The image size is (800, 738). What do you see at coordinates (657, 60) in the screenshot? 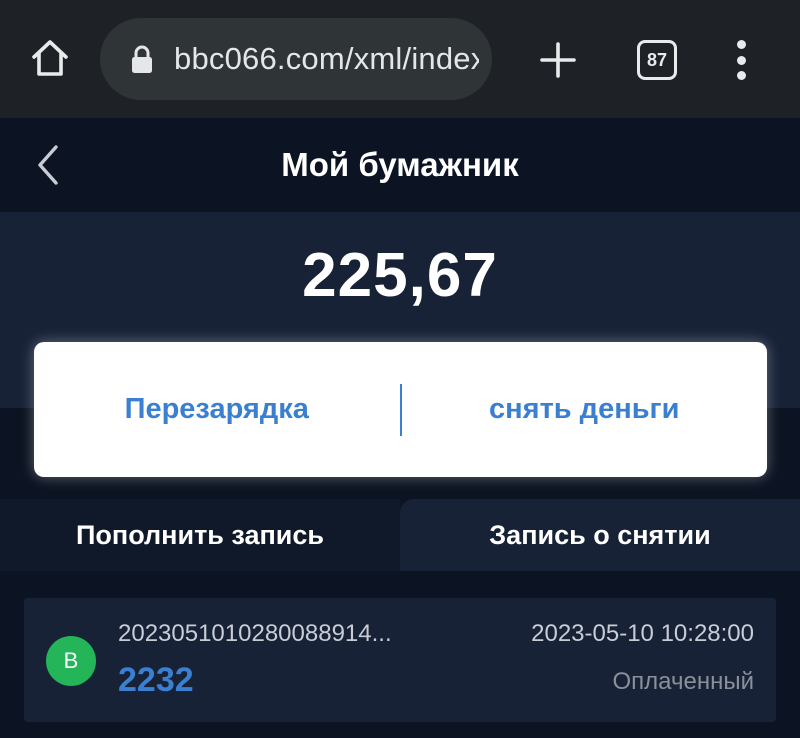
I see `tab-switcher-button: 87` at bounding box center [657, 60].